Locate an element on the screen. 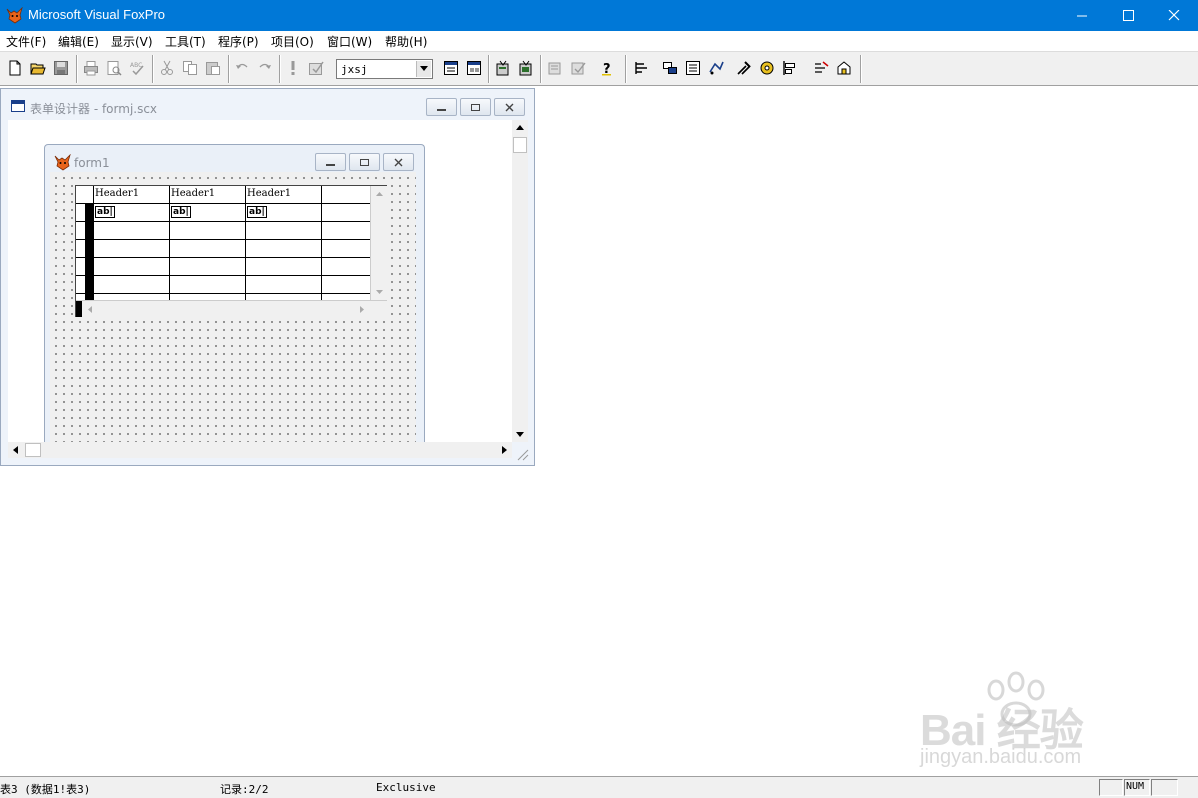 This screenshot has width=1198, height=798. layout-icon is located at coordinates (641, 68).